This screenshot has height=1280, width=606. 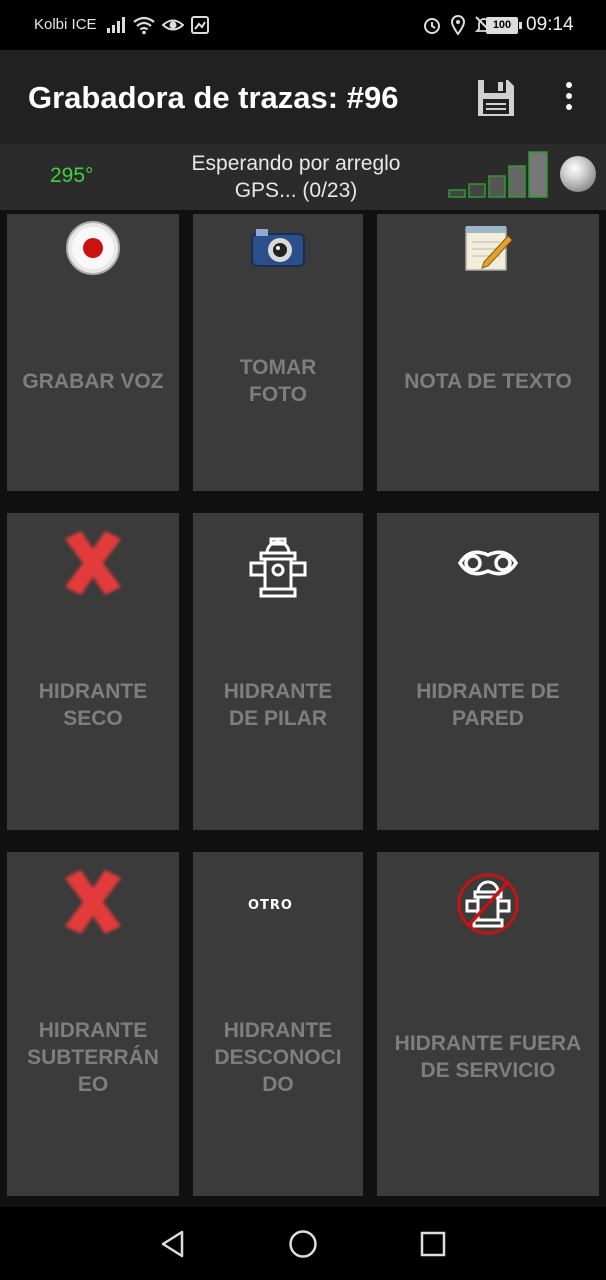 I want to click on tile-label-line: NOTA DE TEXTO, so click(x=488, y=381).